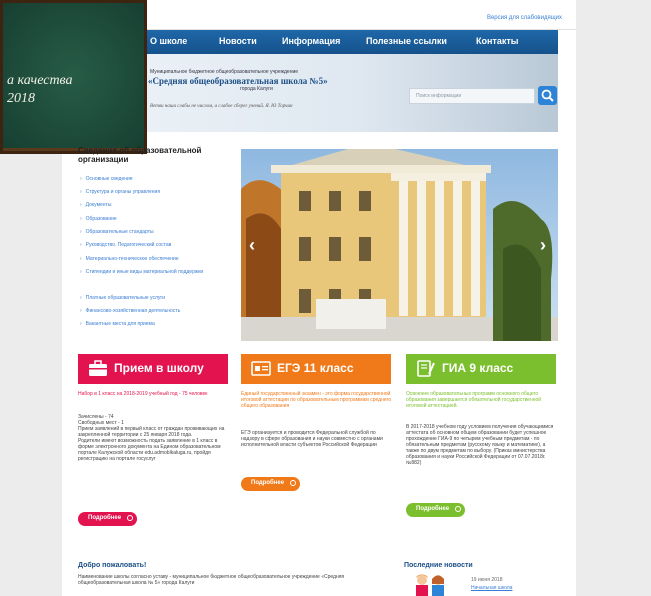  I want to click on ege-more-button: Подробнее, so click(271, 484).